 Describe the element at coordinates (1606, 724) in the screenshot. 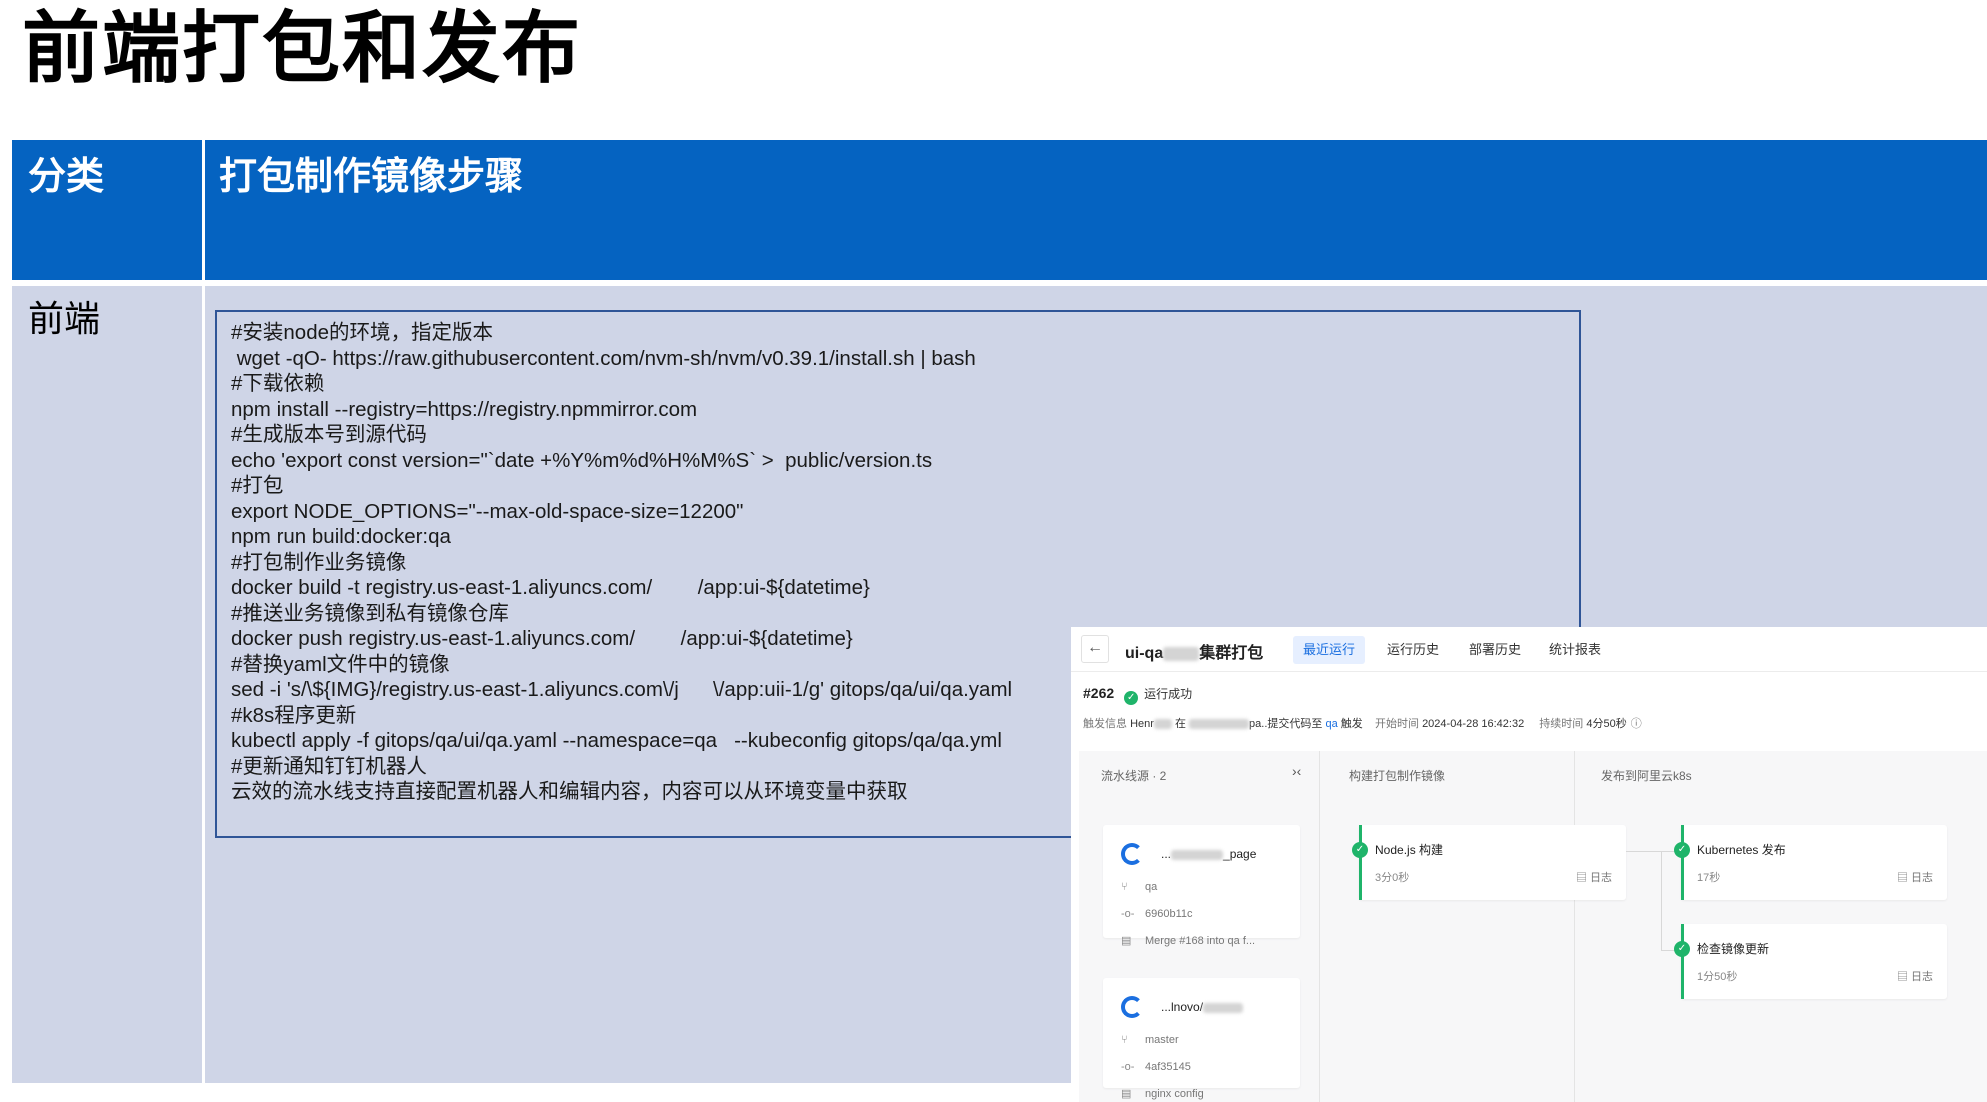

I see `duration: 4分50秒` at that location.